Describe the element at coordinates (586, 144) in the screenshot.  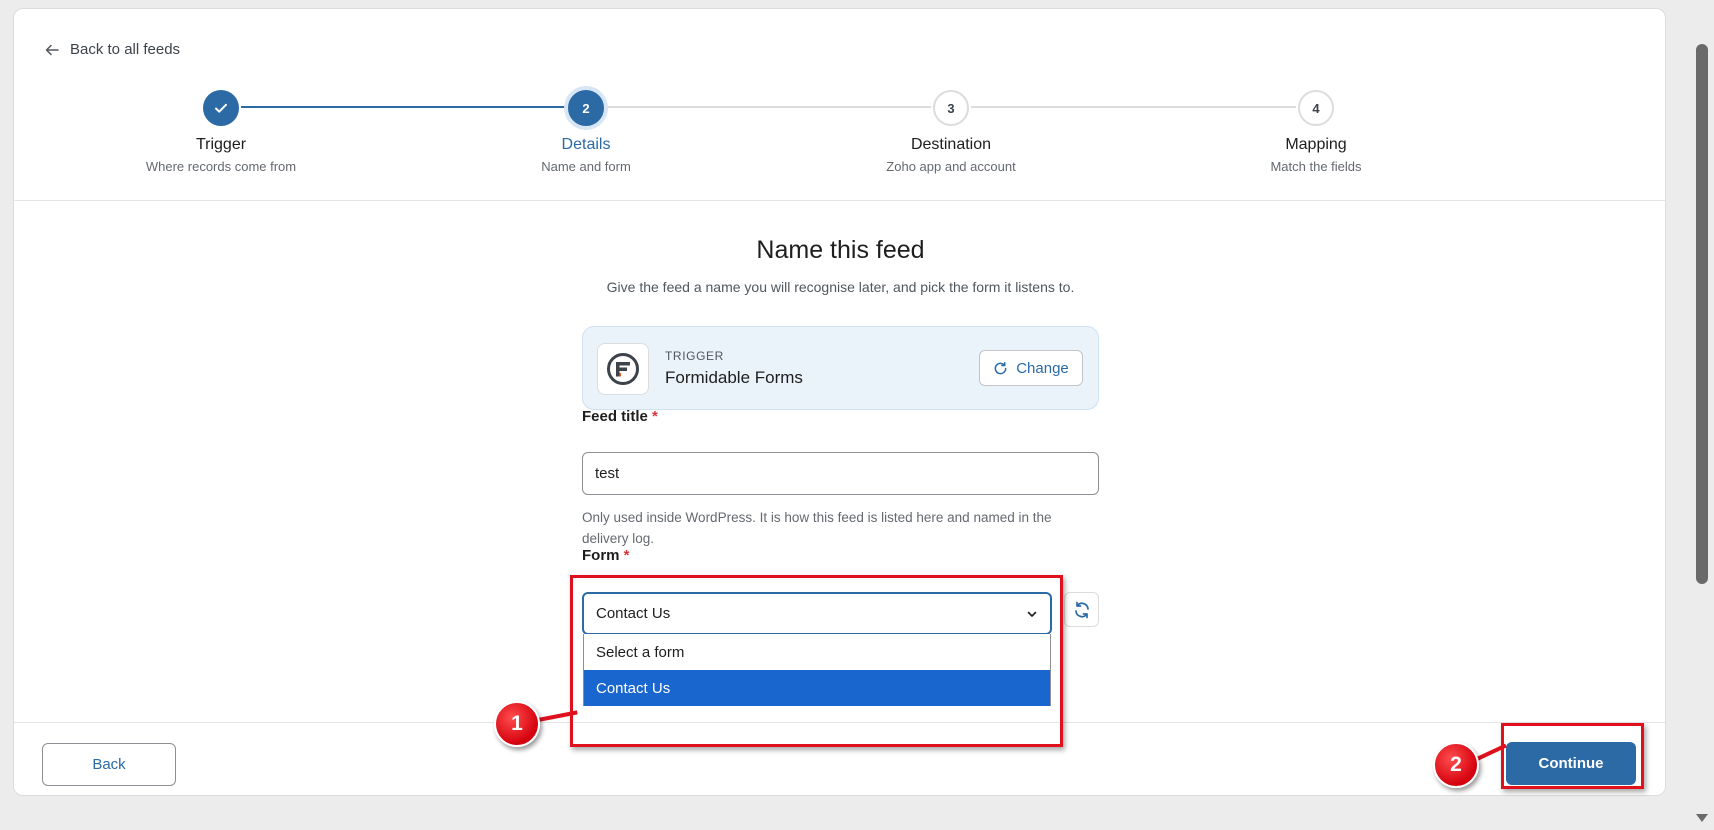
I see `step-2-title: Details` at that location.